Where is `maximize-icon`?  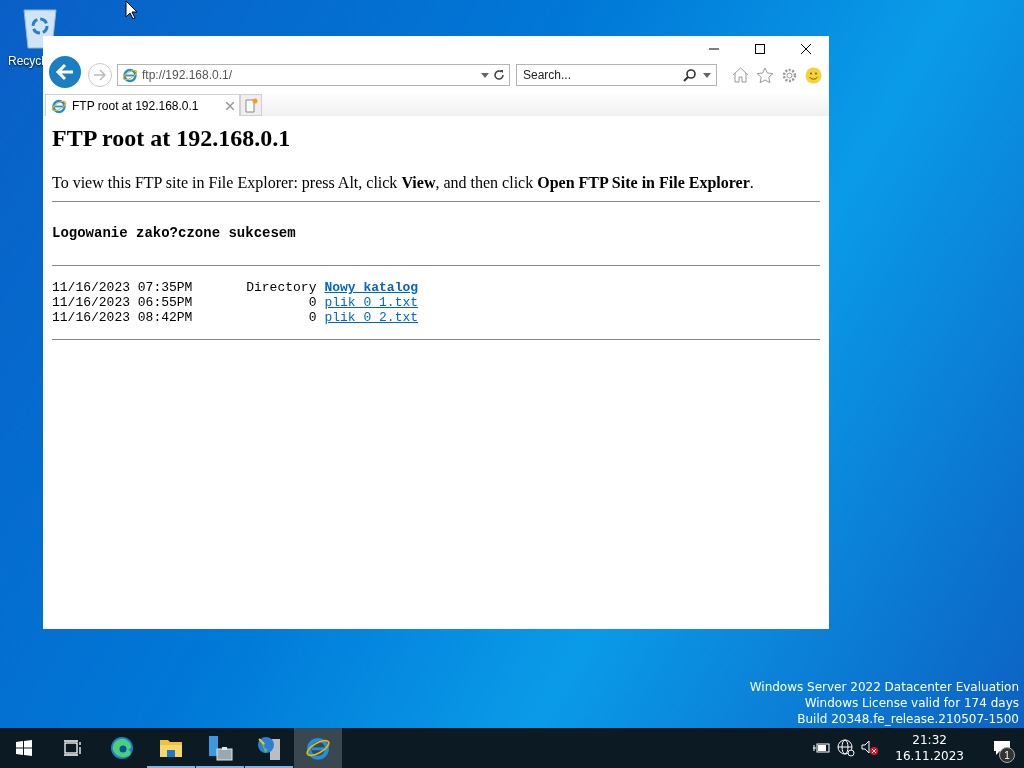 maximize-icon is located at coordinates (760, 49).